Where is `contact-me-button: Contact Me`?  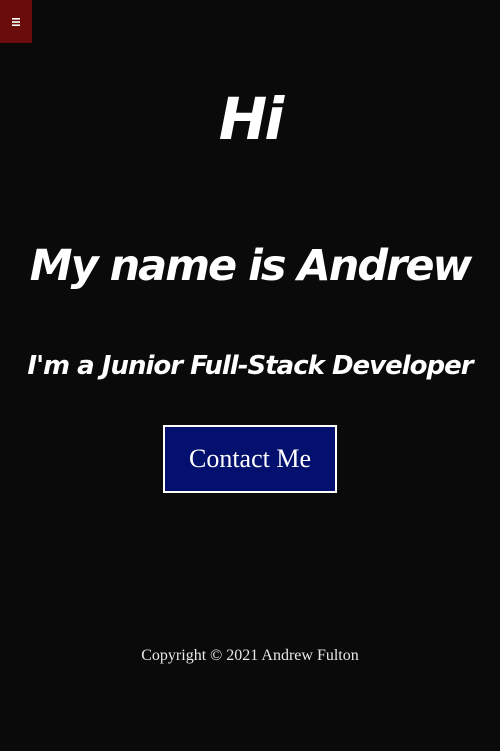 contact-me-button: Contact Me is located at coordinates (250, 459).